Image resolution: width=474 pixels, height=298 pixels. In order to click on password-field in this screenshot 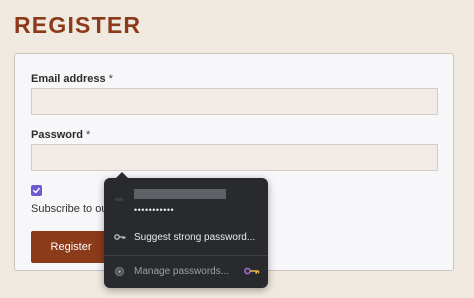, I will do `click(234, 157)`.